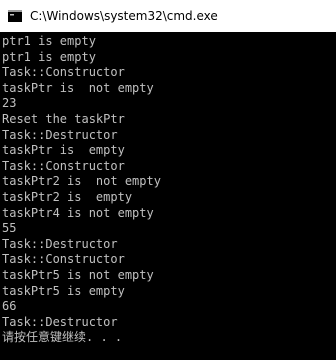  I want to click on title-bar: C:\Windows\system32\cmd.exe, so click(168, 16).